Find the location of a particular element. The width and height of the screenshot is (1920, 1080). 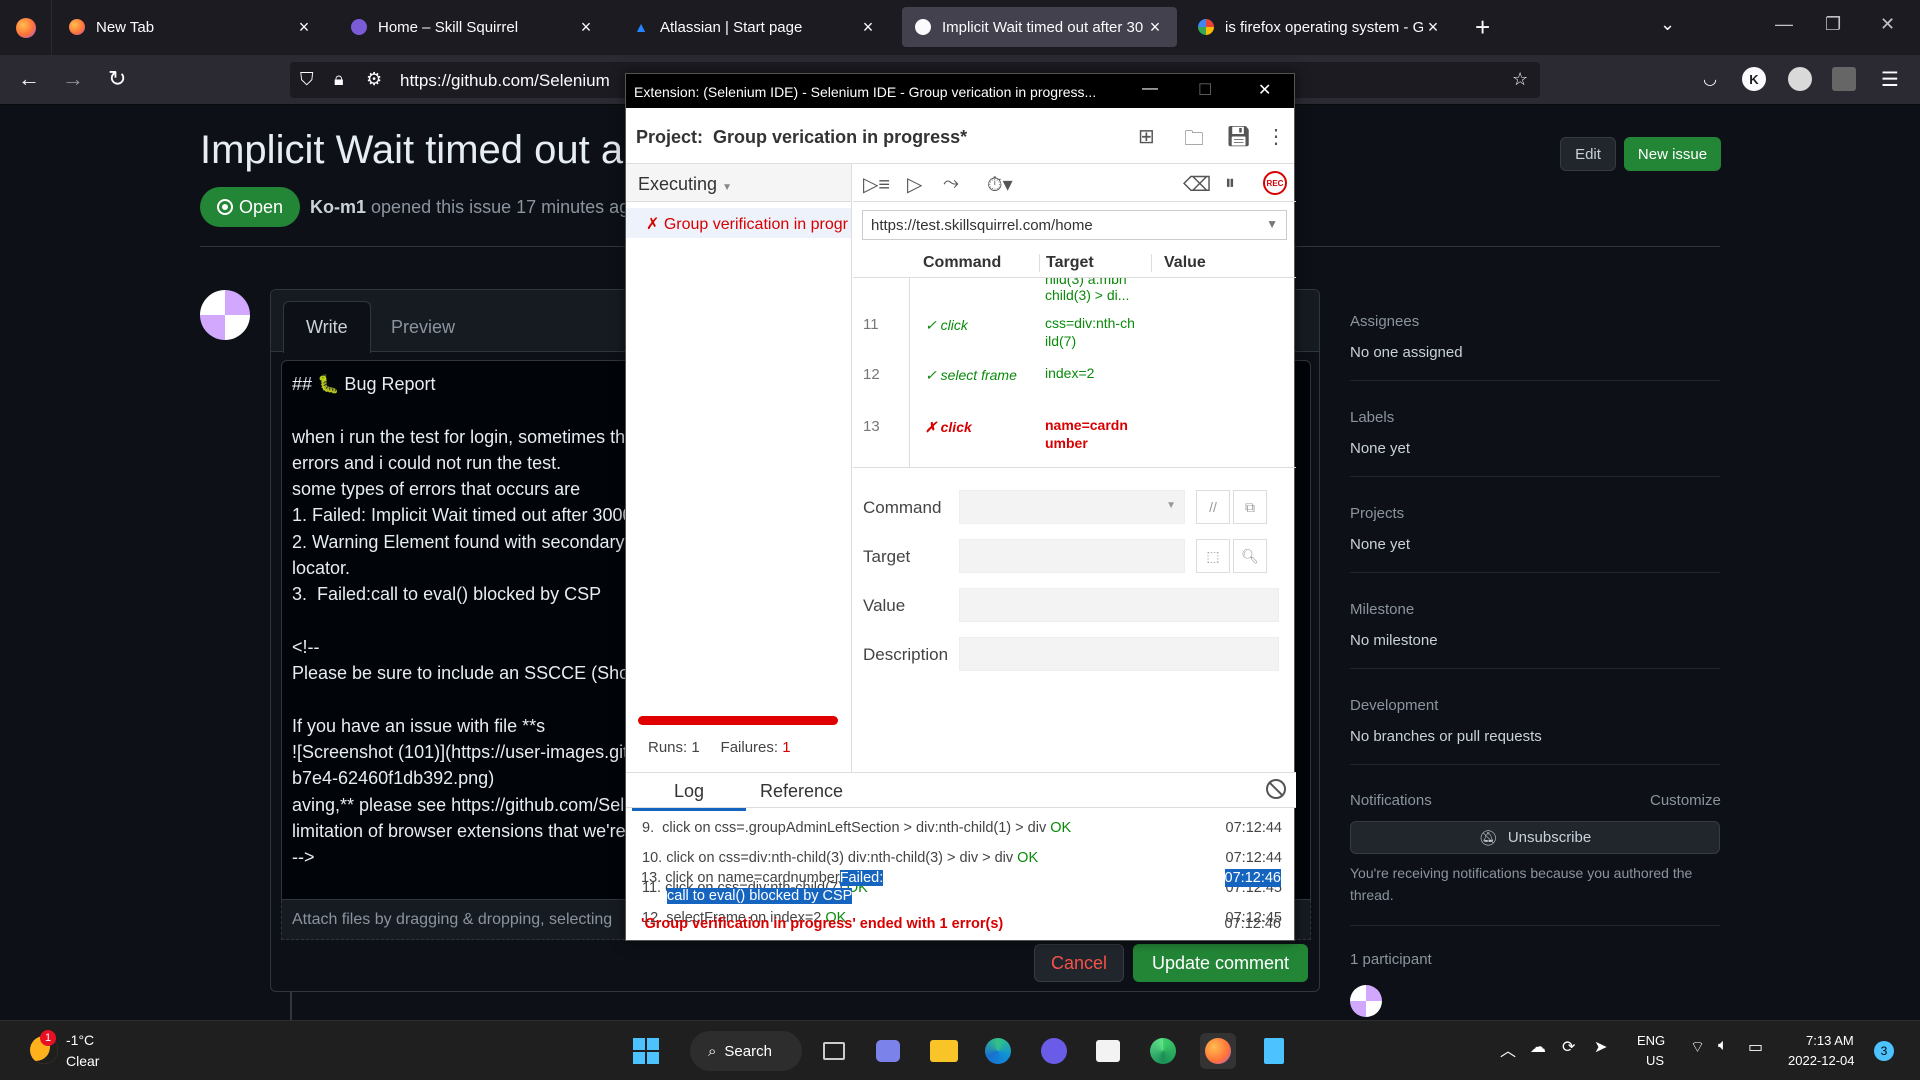

new-project-icon: ⊞ is located at coordinates (1146, 136).